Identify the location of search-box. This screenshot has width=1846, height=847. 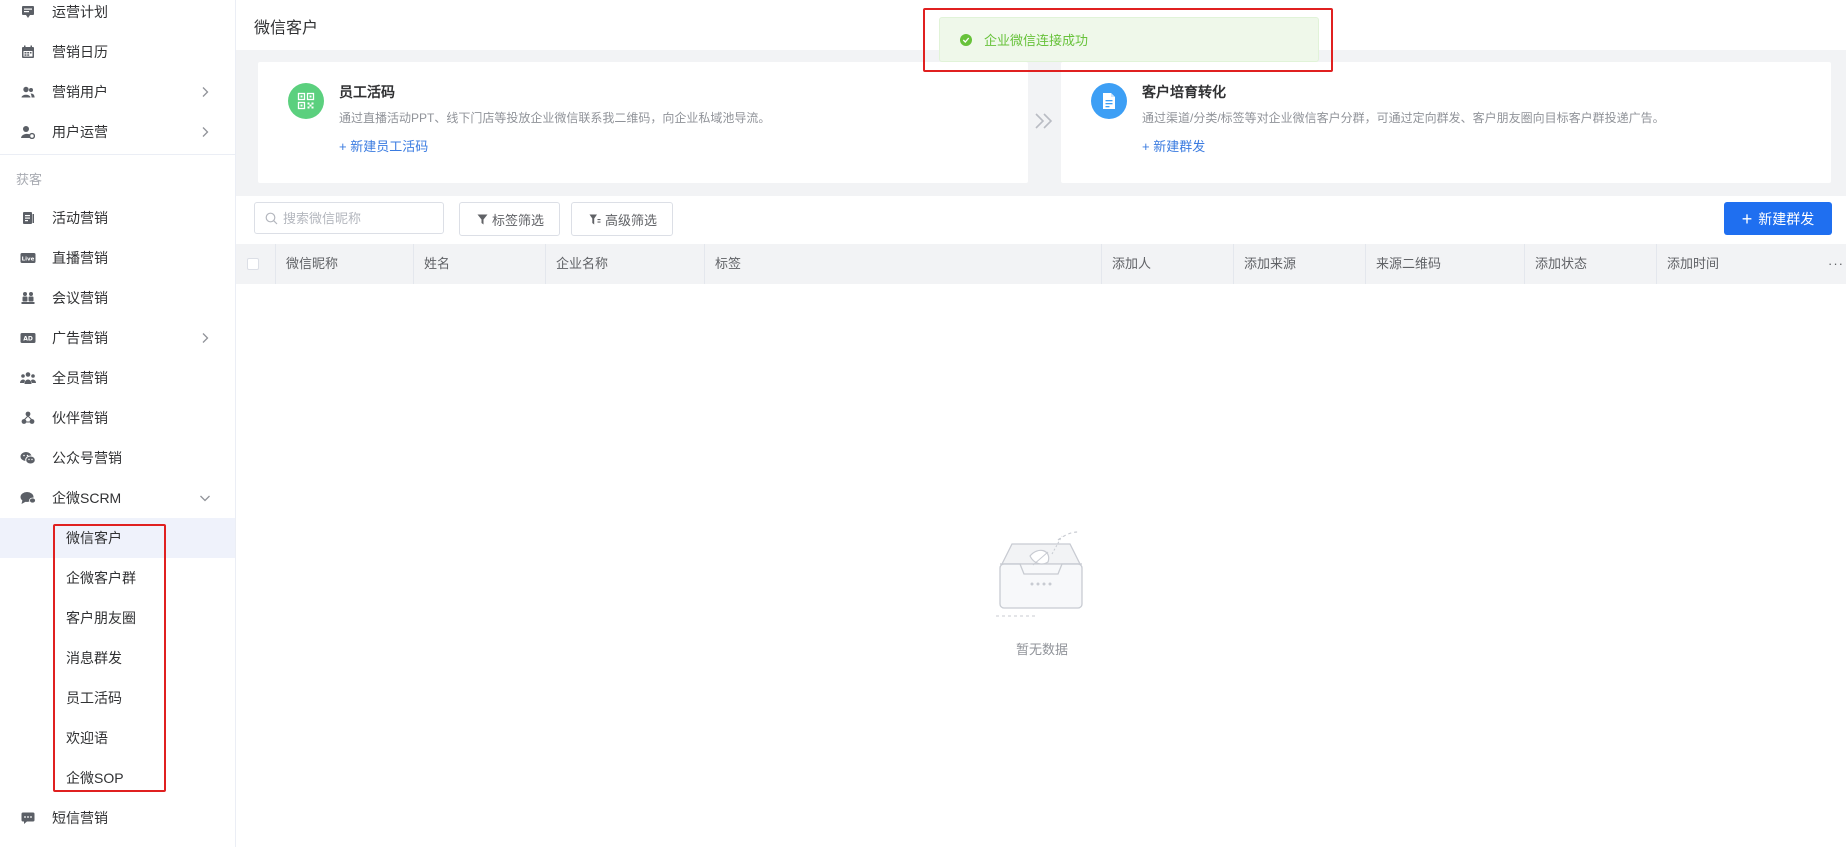
(349, 218).